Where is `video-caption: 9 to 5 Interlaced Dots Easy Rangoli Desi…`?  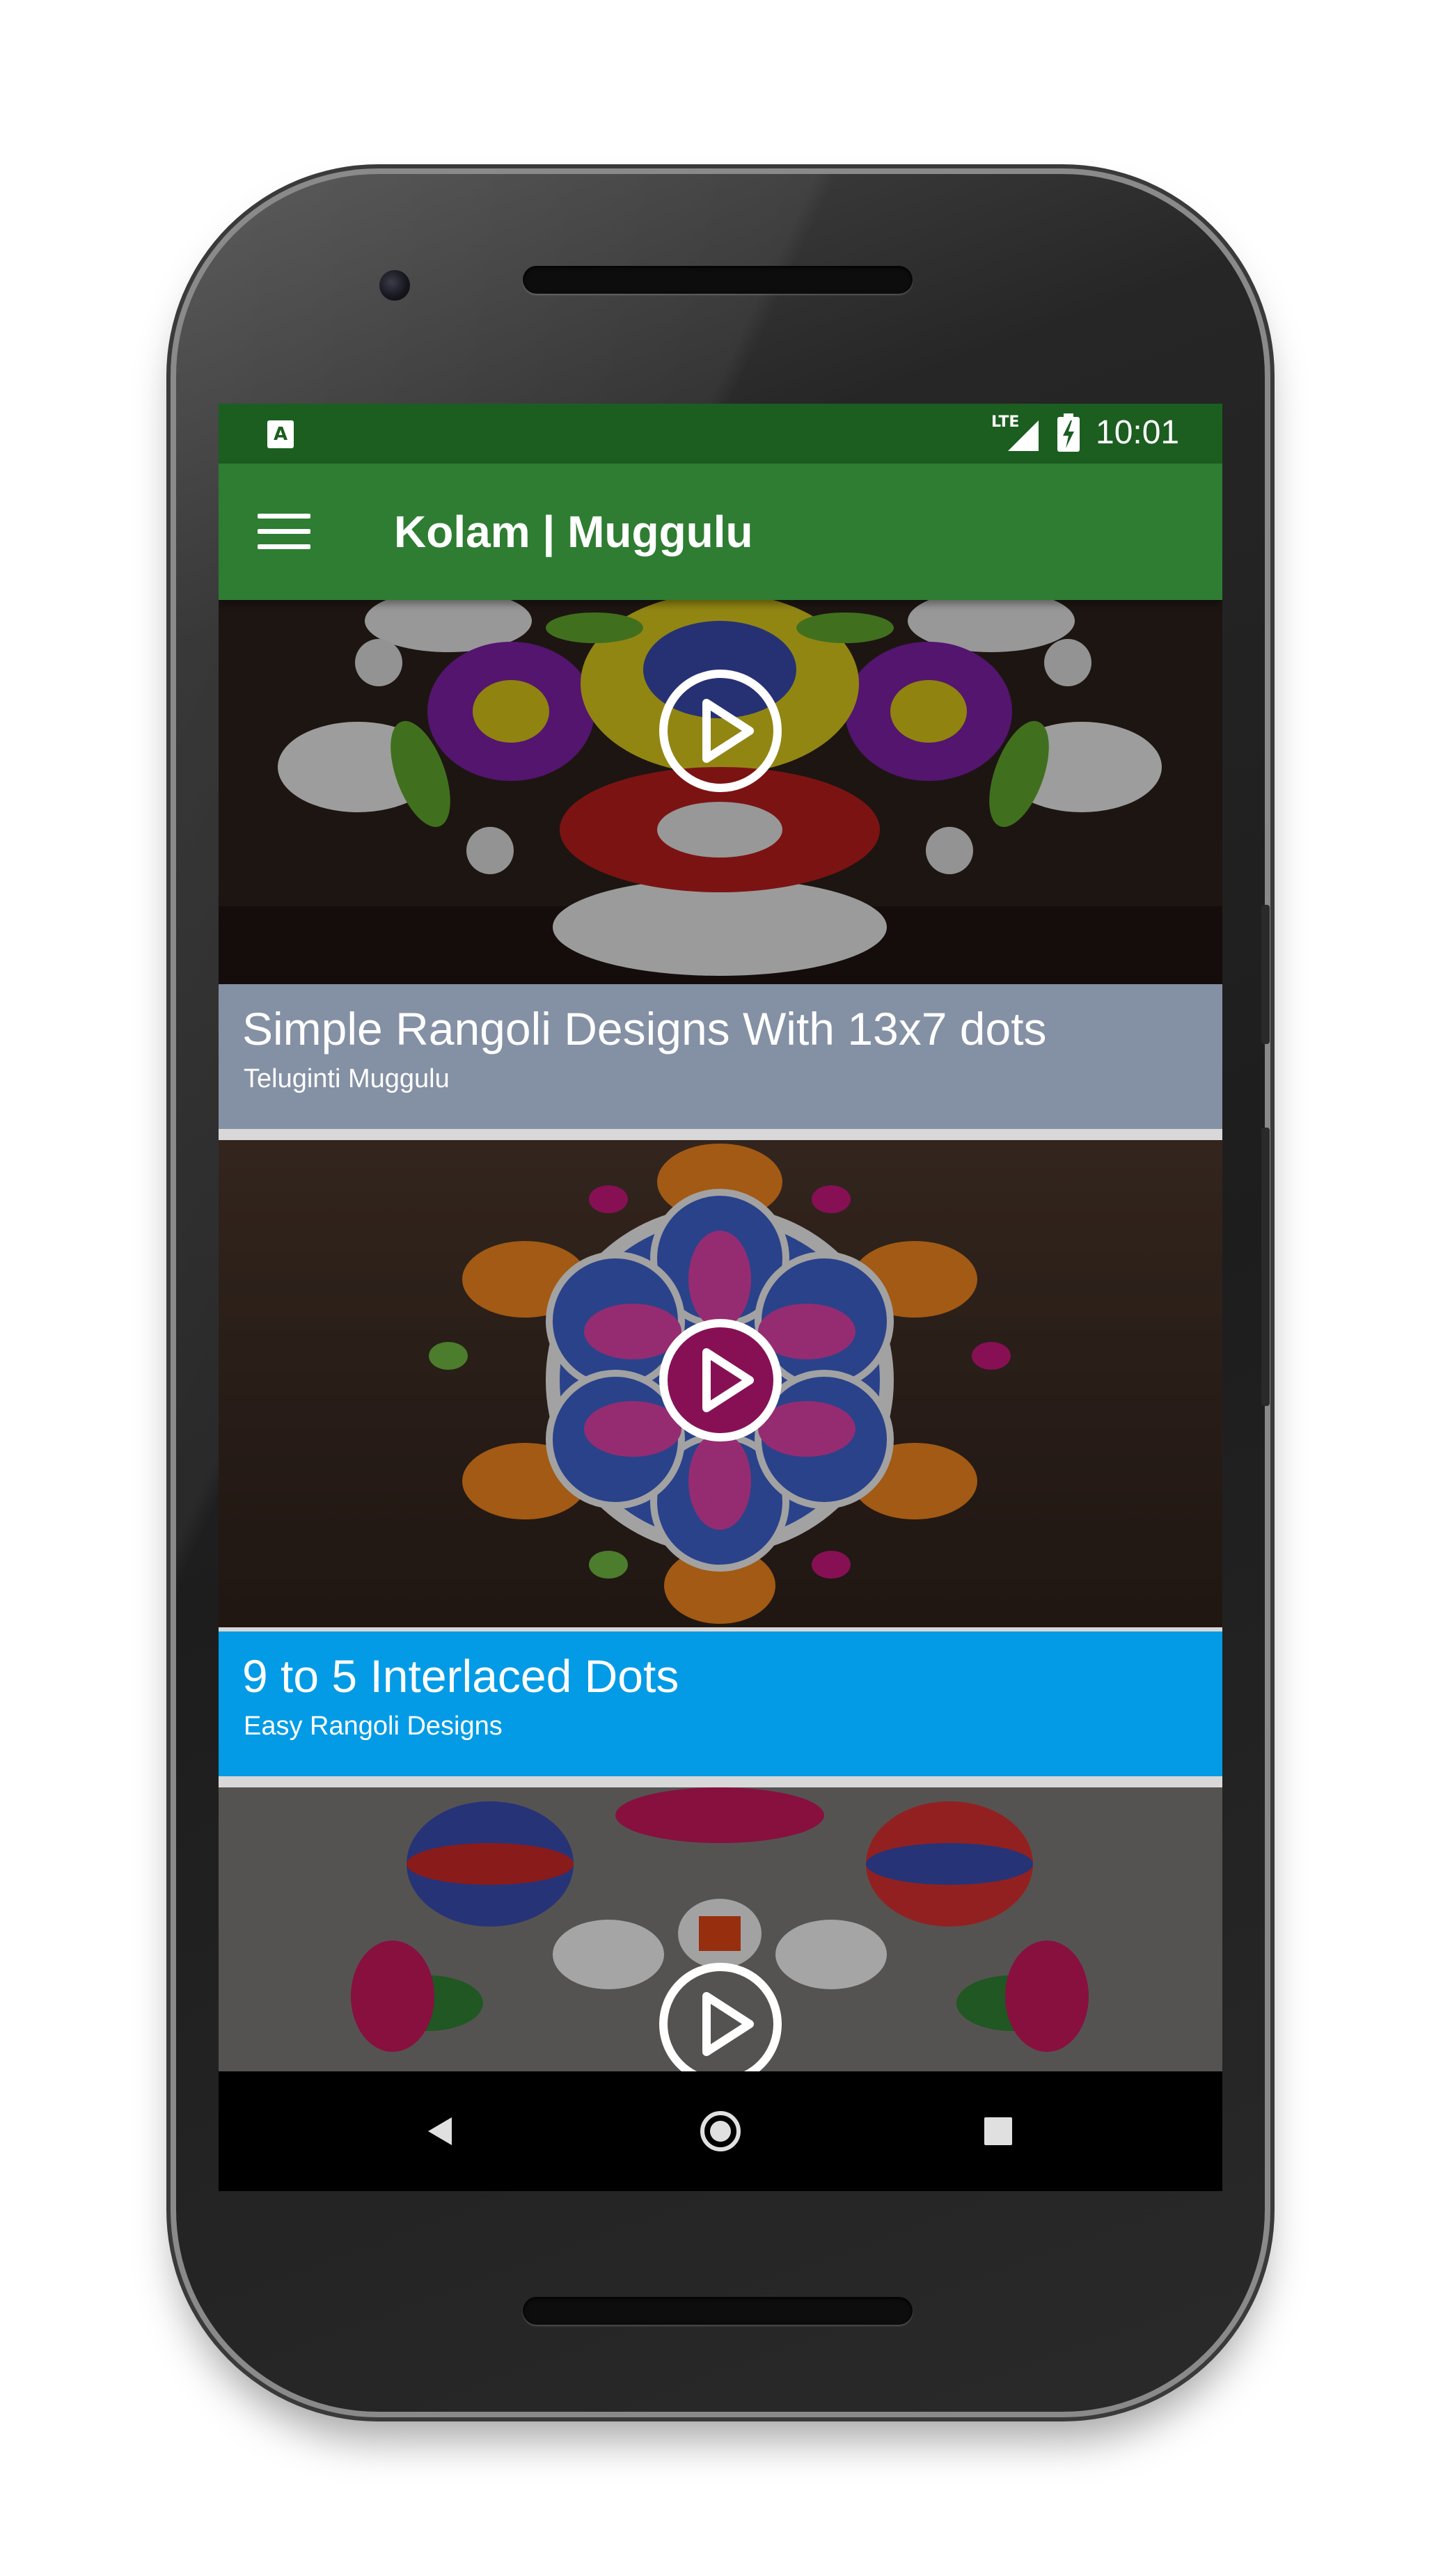
video-caption: 9 to 5 Interlaced Dots Easy Rangoli Desi… is located at coordinates (720, 1703).